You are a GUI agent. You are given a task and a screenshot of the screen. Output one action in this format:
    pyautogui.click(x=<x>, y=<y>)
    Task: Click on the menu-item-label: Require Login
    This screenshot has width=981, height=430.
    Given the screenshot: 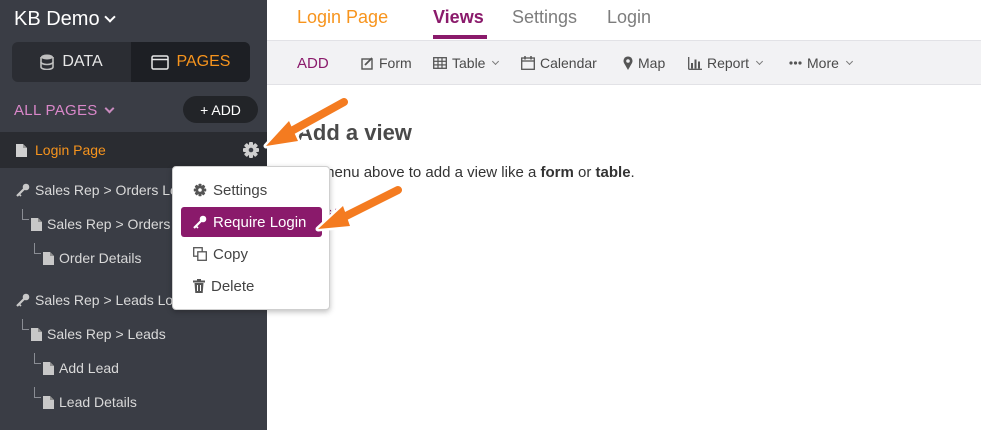 What is the action you would take?
    pyautogui.click(x=260, y=222)
    